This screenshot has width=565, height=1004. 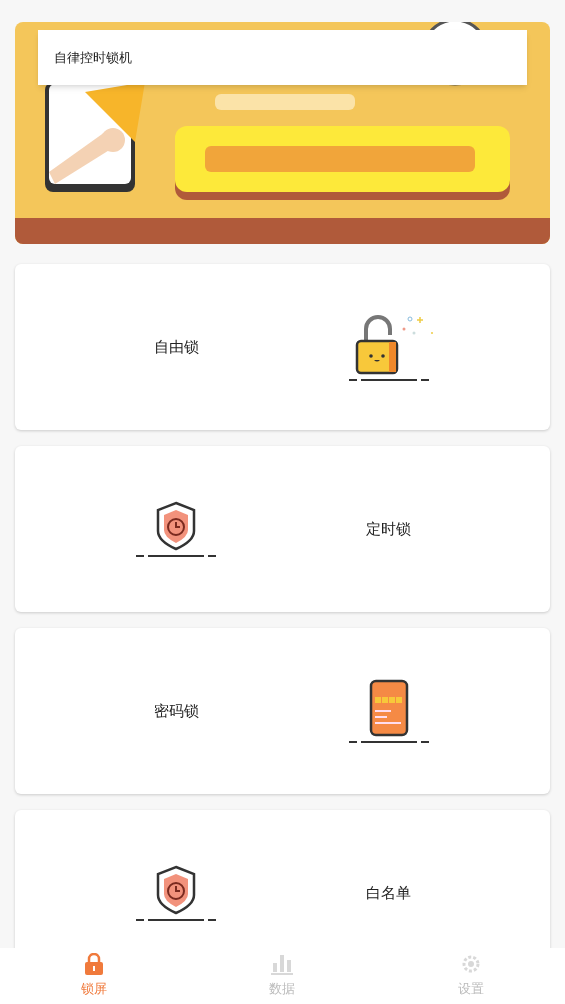 I want to click on phone-icon, so click(x=388, y=711).